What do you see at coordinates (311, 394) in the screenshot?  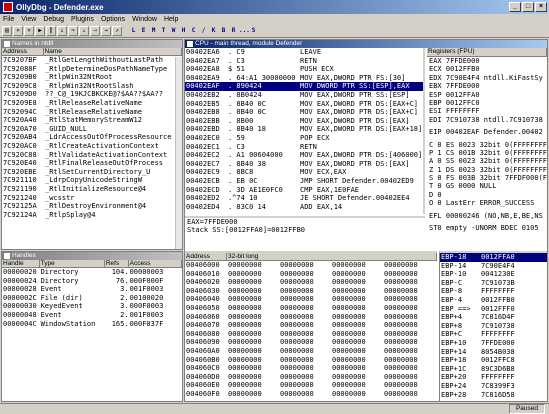 I see `dump-row: 004060F0 00000000 00000000 00000000 00000000` at bounding box center [311, 394].